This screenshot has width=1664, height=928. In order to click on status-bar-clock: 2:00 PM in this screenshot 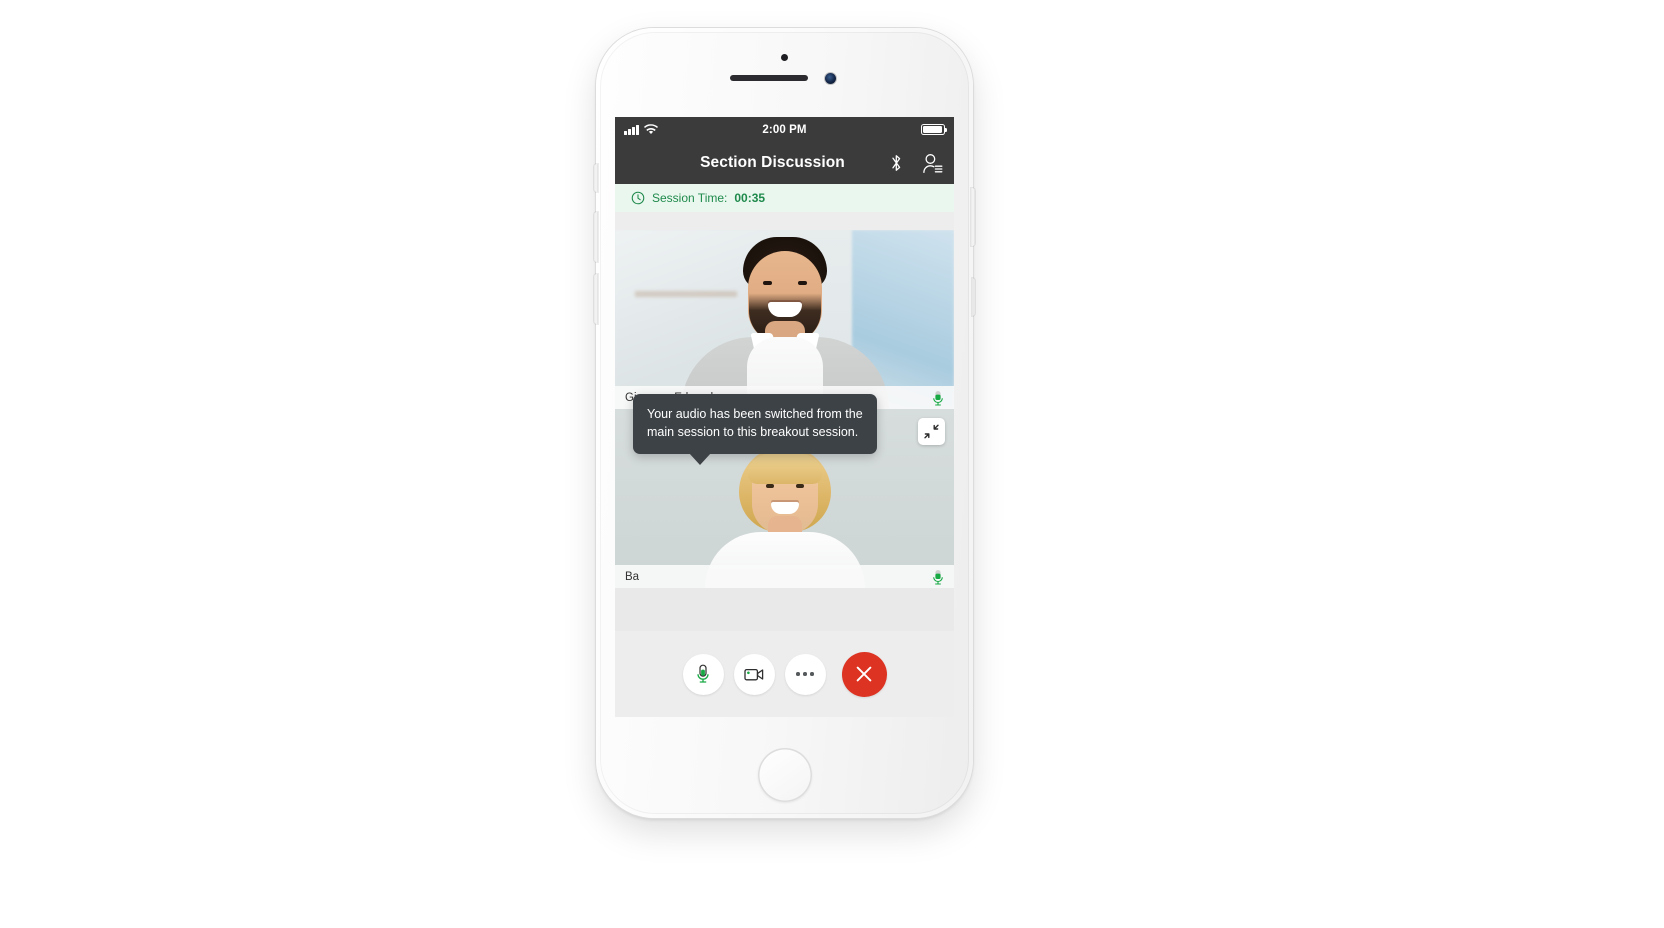, I will do `click(784, 129)`.